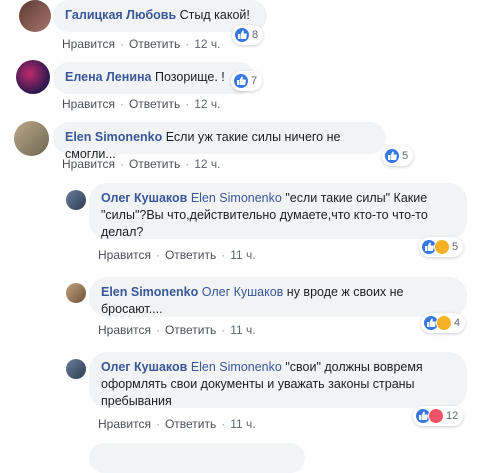 This screenshot has height=473, width=503. I want to click on comment-bubble-partial, so click(197, 458).